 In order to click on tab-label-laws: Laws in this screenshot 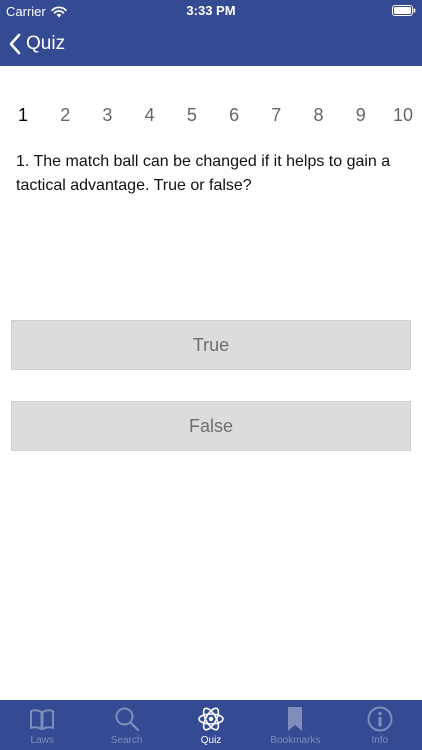, I will do `click(42, 740)`.